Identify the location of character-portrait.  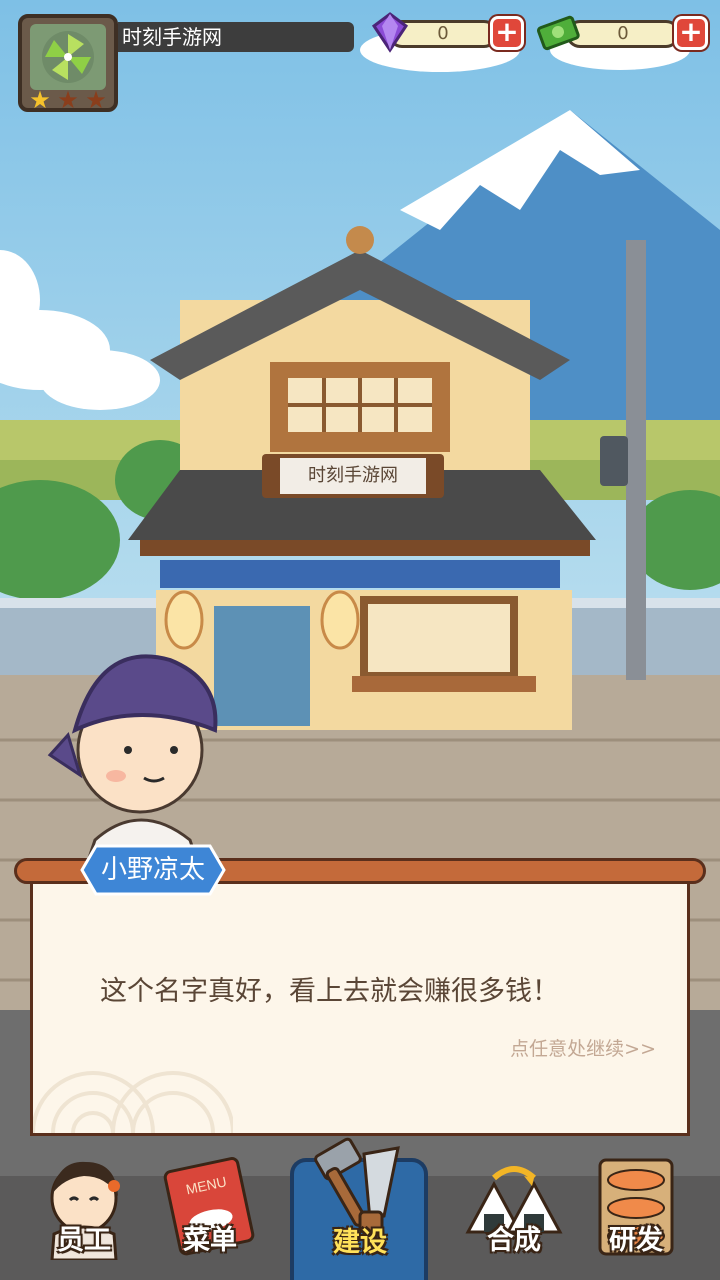
(132, 762).